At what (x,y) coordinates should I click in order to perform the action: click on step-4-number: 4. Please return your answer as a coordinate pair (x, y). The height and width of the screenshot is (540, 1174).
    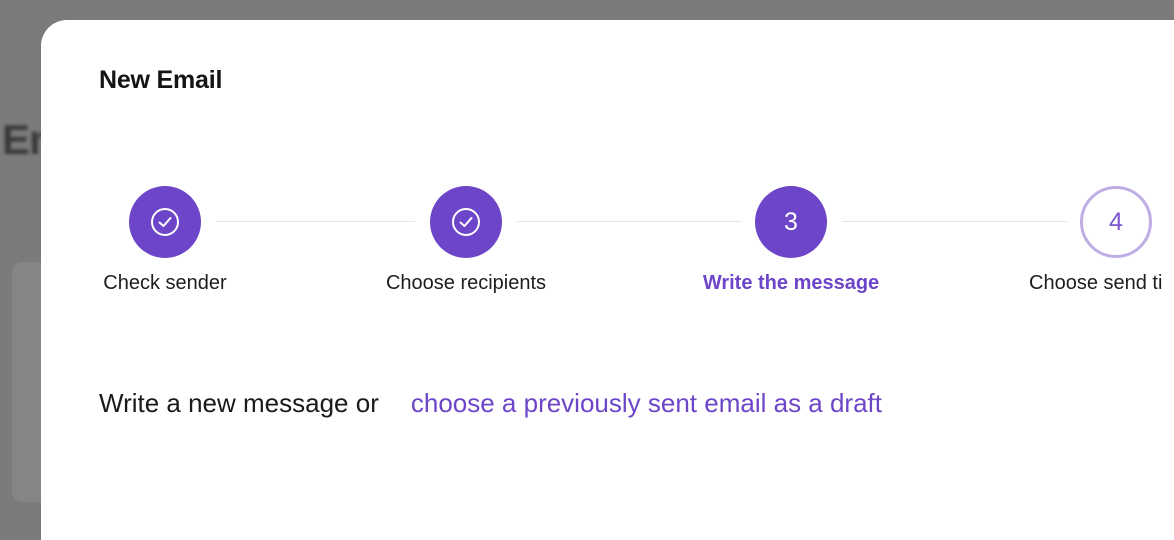
    Looking at the image, I should click on (1116, 221).